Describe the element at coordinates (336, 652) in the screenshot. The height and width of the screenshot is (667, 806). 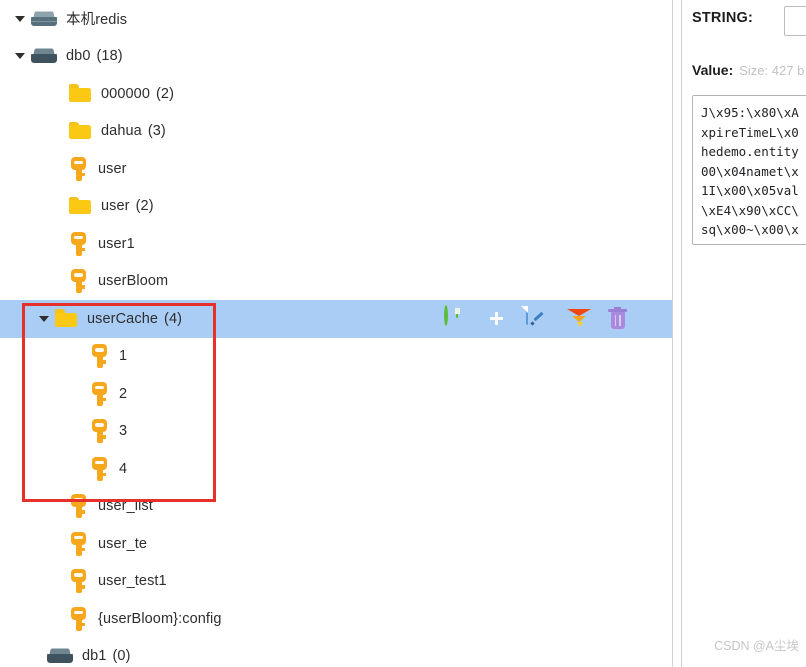
I see `tree-row: db1 (0)` at that location.